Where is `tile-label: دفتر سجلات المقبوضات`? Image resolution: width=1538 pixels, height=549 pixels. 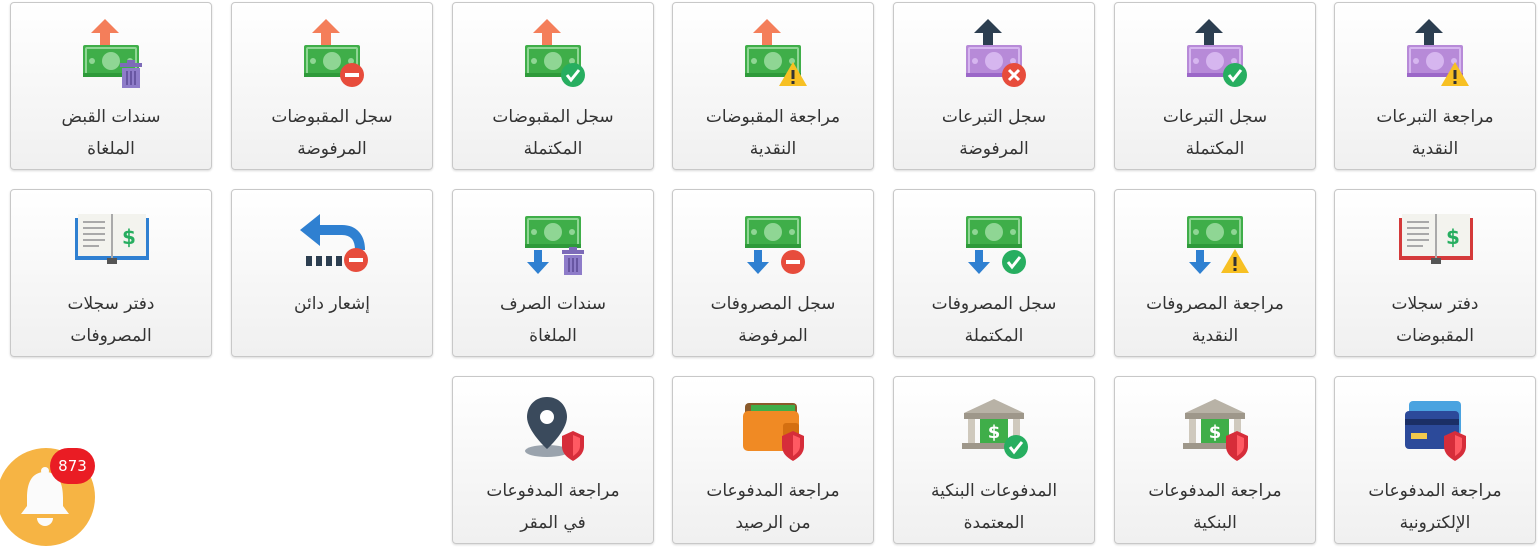
tile-label: دفتر سجلات المقبوضات is located at coordinates (1435, 320).